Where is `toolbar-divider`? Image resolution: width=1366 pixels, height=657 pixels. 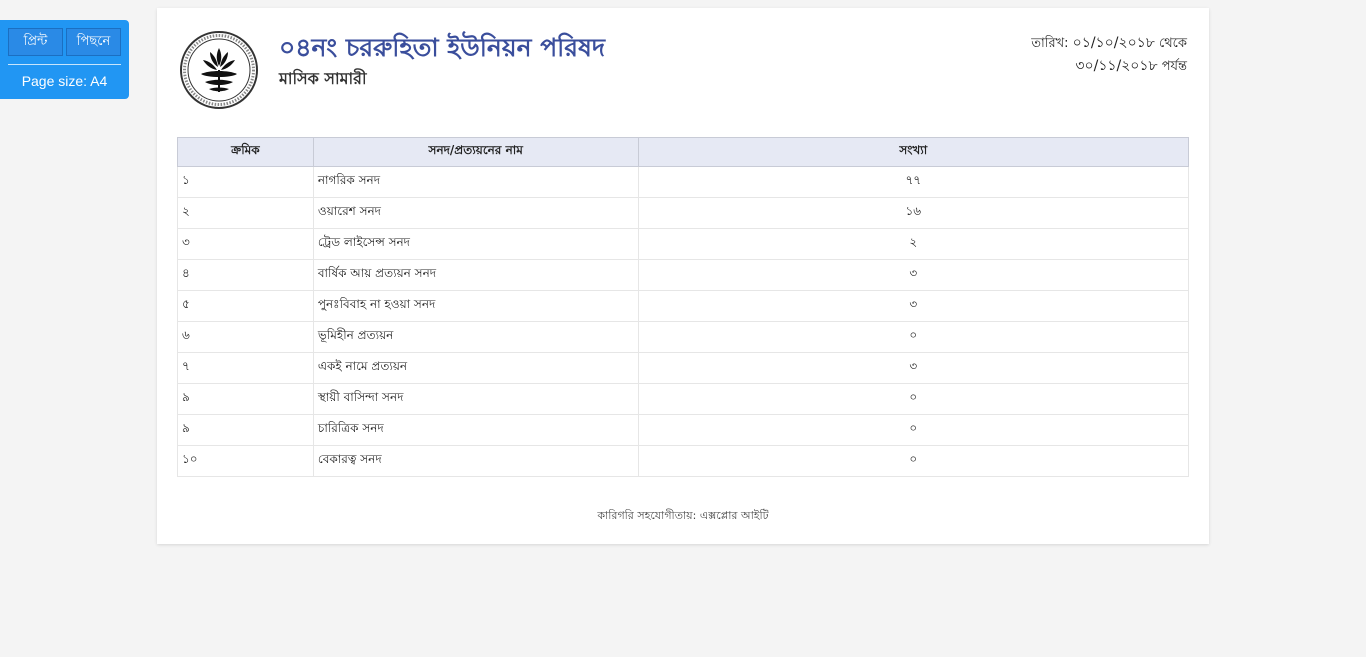 toolbar-divider is located at coordinates (64, 64).